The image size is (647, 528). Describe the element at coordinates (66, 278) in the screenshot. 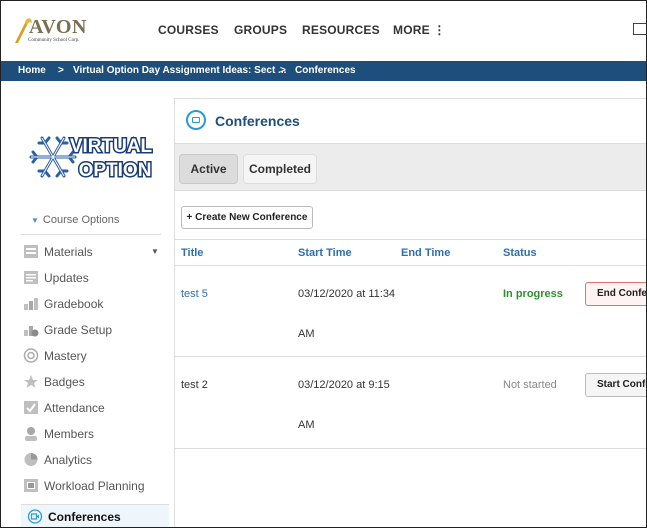

I see `sidebar-item-label: Updates` at that location.